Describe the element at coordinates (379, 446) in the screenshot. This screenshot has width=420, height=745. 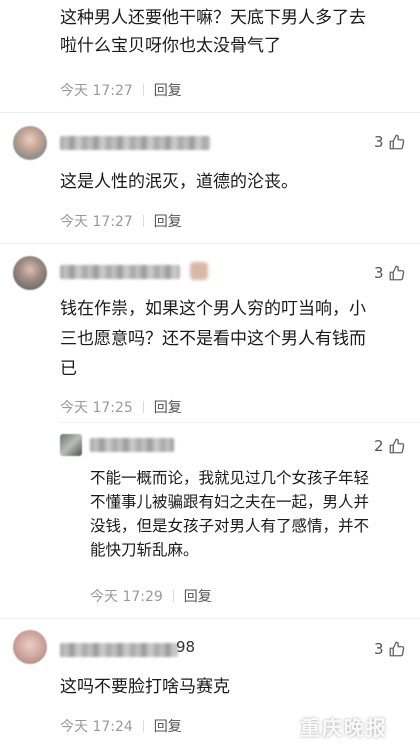
I see `like-count: 2` at that location.